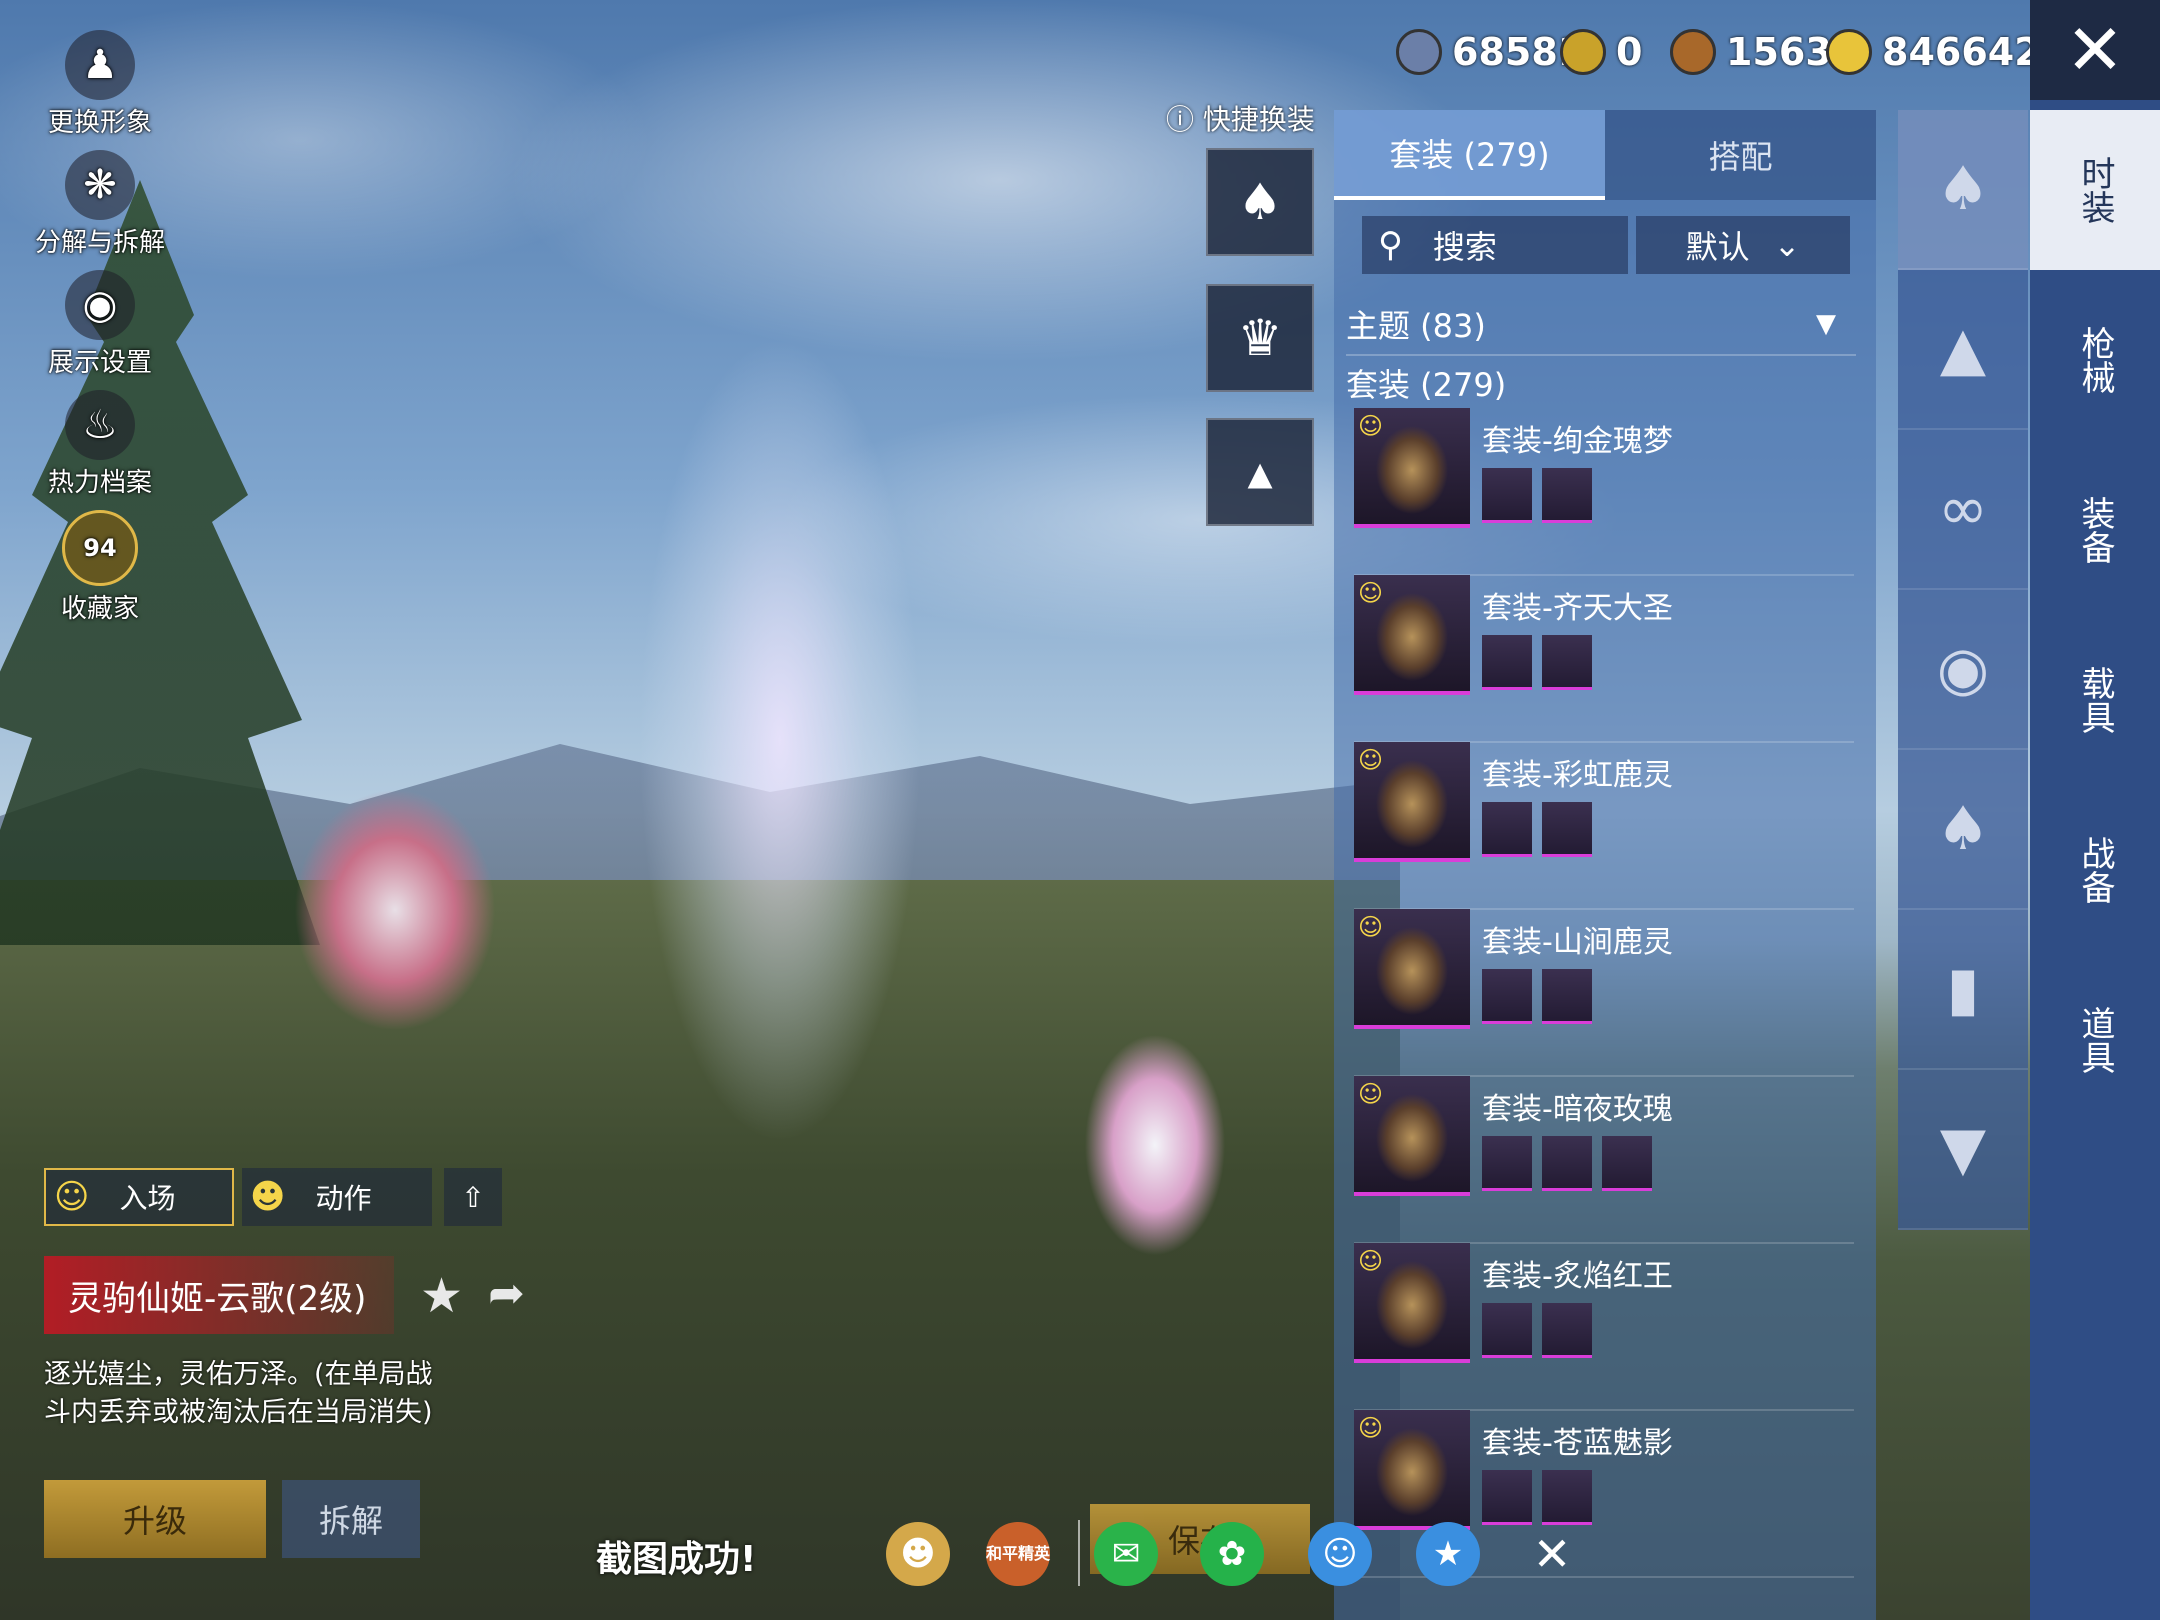  Describe the element at coordinates (676, 1559) in the screenshot. I see `screenshot-toast: 截图成功!` at that location.